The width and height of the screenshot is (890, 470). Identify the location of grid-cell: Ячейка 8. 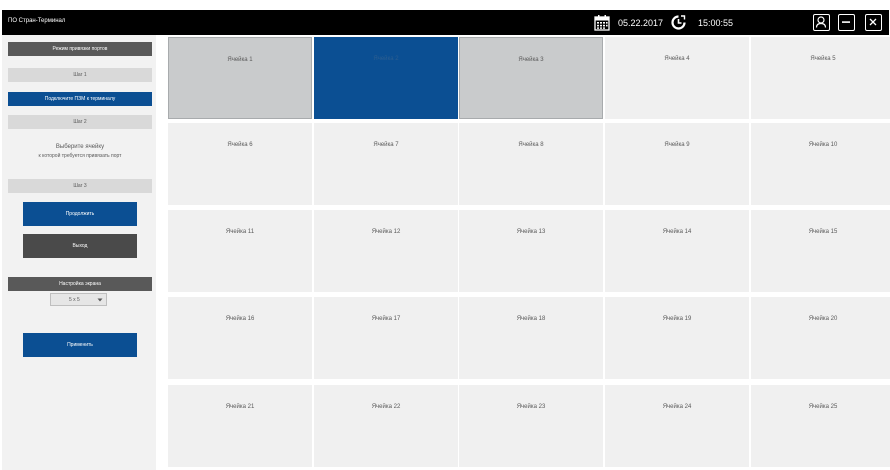
(531, 164).